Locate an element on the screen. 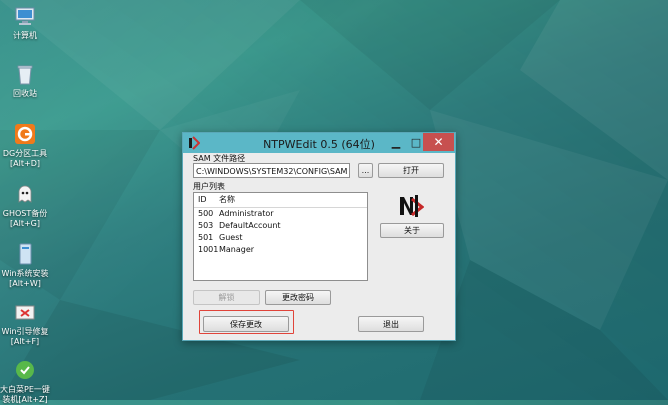 This screenshot has height=405, width=668. title-bar: NTPWEdit 0.5 (64位) ▁ □ ✕ is located at coordinates (319, 143).